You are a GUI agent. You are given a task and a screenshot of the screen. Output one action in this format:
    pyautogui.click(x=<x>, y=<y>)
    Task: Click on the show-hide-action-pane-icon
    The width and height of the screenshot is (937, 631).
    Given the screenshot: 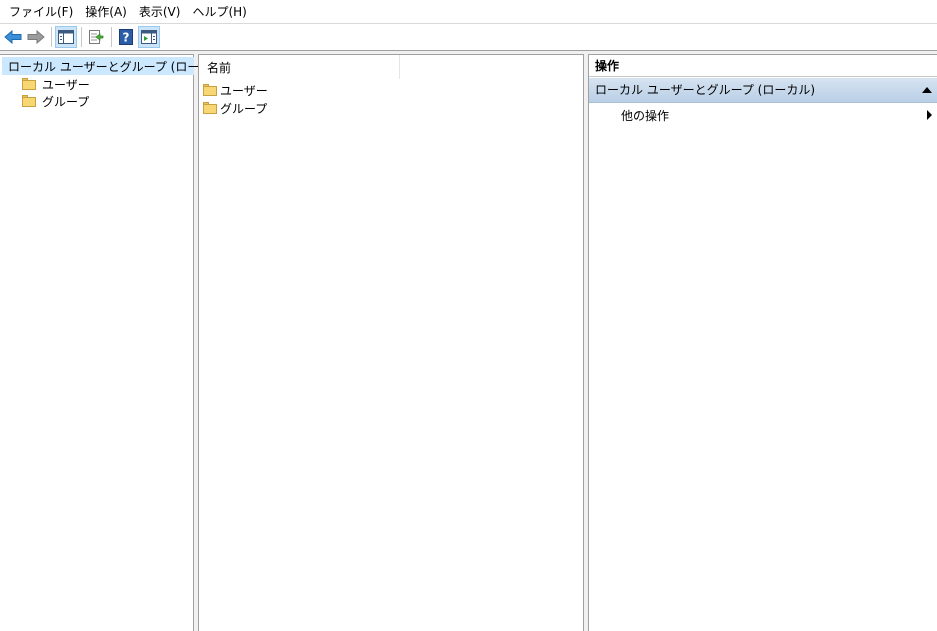 What is the action you would take?
    pyautogui.click(x=149, y=37)
    